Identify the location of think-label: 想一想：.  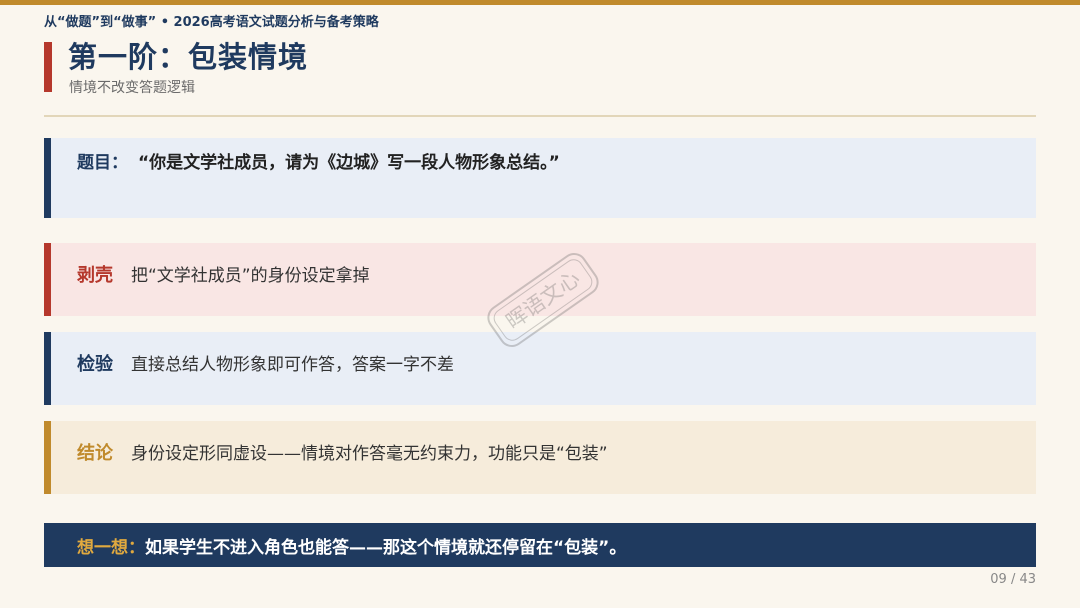
(111, 548).